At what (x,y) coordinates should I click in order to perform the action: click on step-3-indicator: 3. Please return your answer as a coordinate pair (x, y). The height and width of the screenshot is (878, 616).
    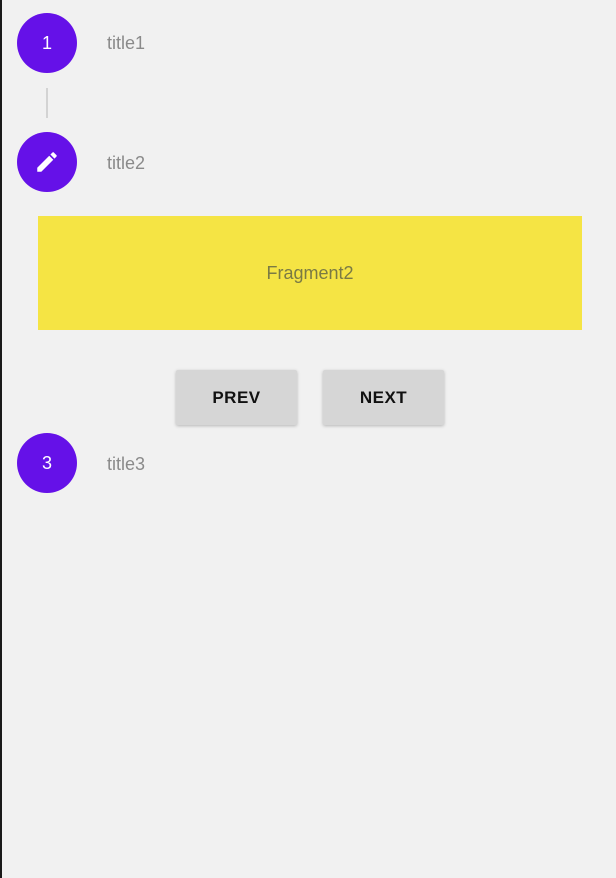
    Looking at the image, I should click on (47, 463).